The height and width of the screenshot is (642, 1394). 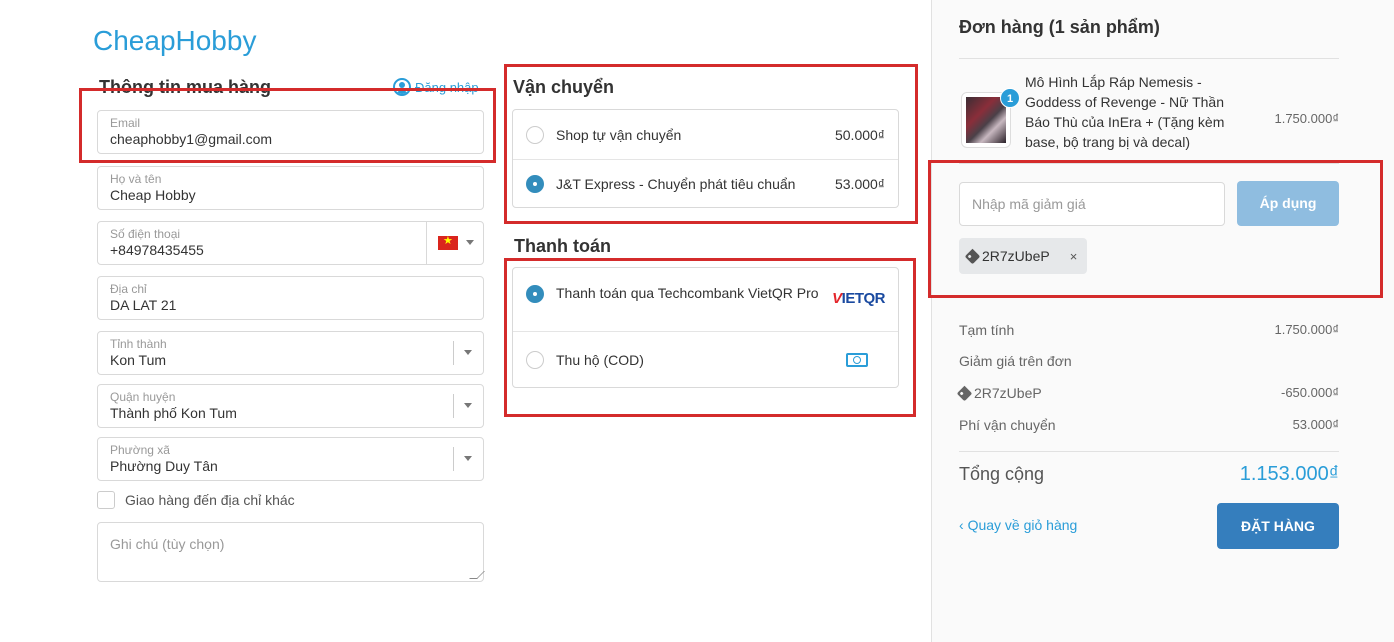 I want to click on applied-coupon-code: 2R7zUbeP, so click(x=1016, y=256).